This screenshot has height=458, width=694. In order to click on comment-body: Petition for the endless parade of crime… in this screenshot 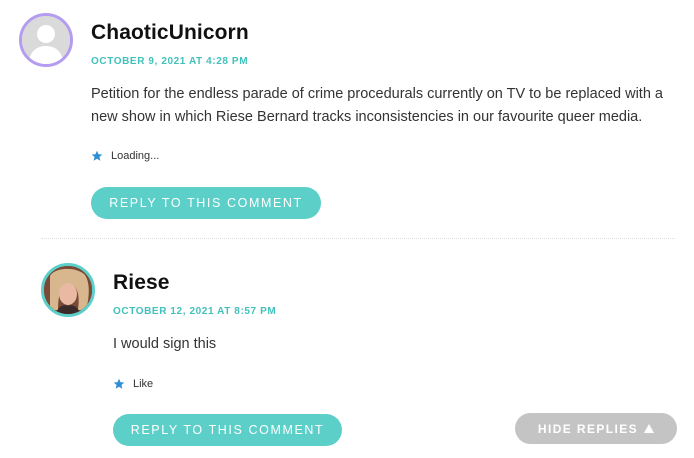, I will do `click(377, 105)`.